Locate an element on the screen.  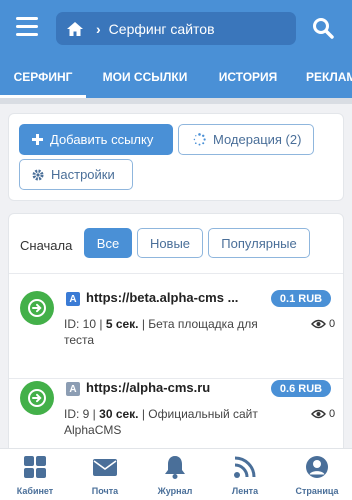
rss-icon is located at coordinates (245, 467).